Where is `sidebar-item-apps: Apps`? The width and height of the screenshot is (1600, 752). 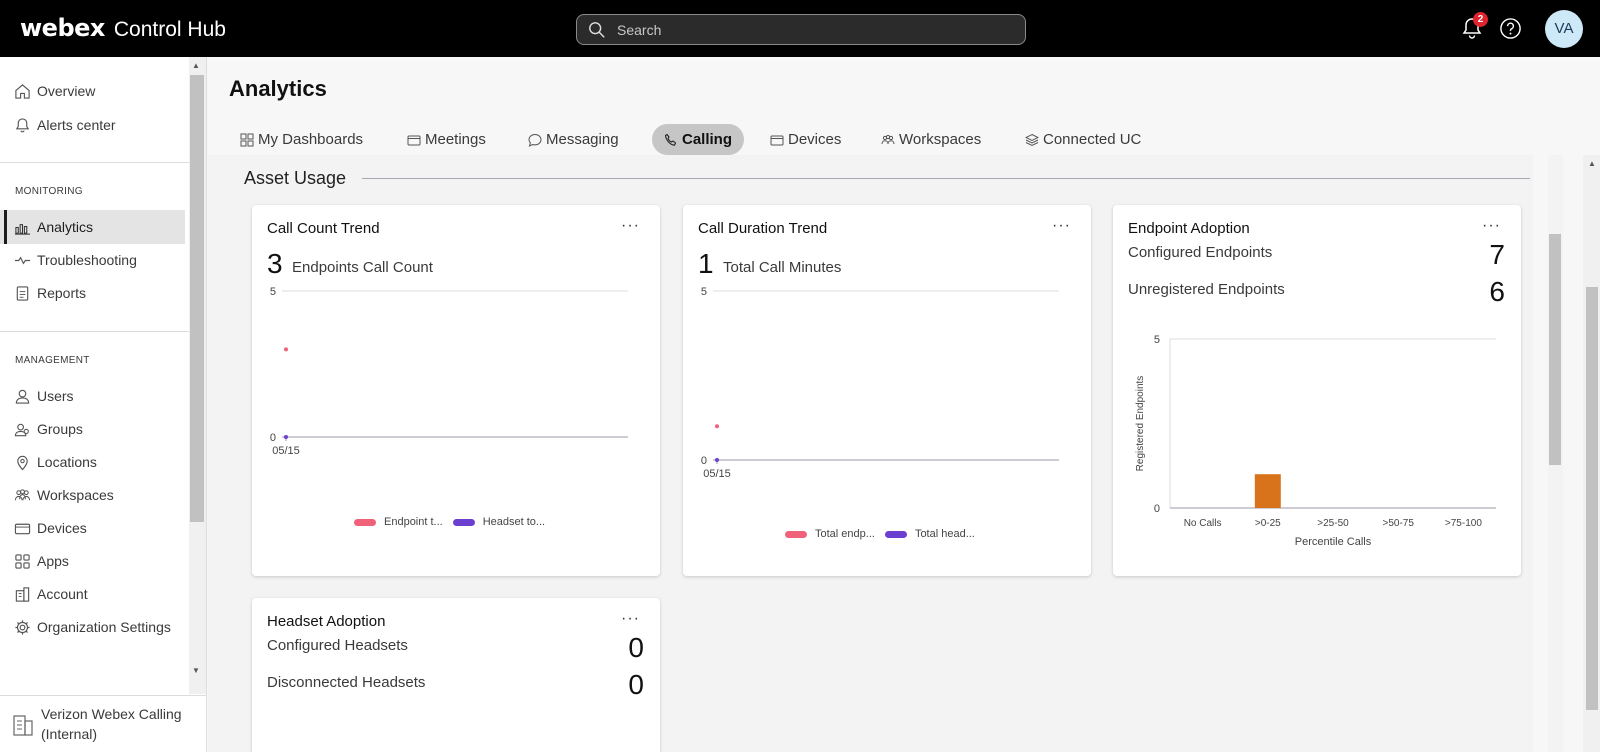 sidebar-item-apps: Apps is located at coordinates (92, 561).